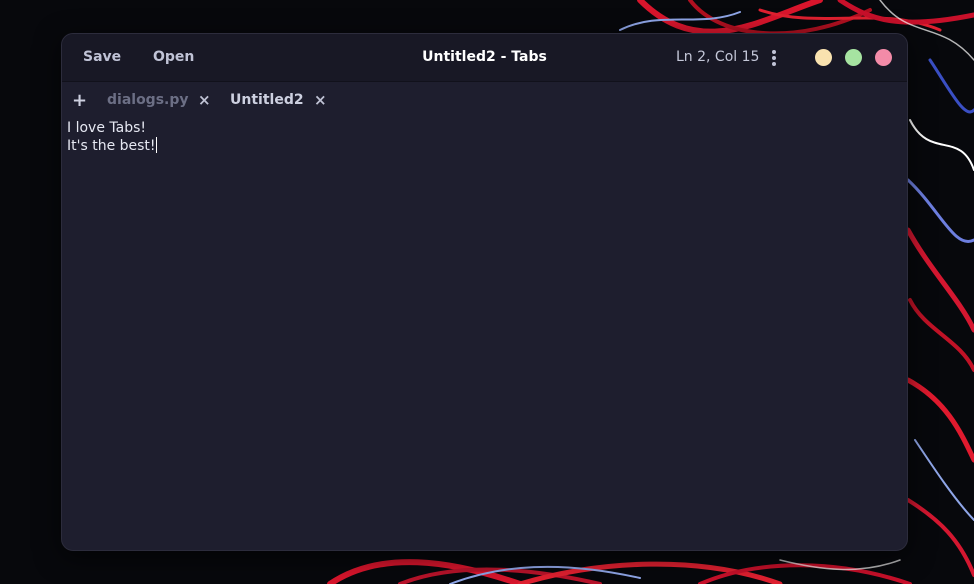 The image size is (974, 584). Describe the element at coordinates (484, 101) in the screenshot. I see `tab-bar: + dialogs.py × Untitled2 ×` at that location.